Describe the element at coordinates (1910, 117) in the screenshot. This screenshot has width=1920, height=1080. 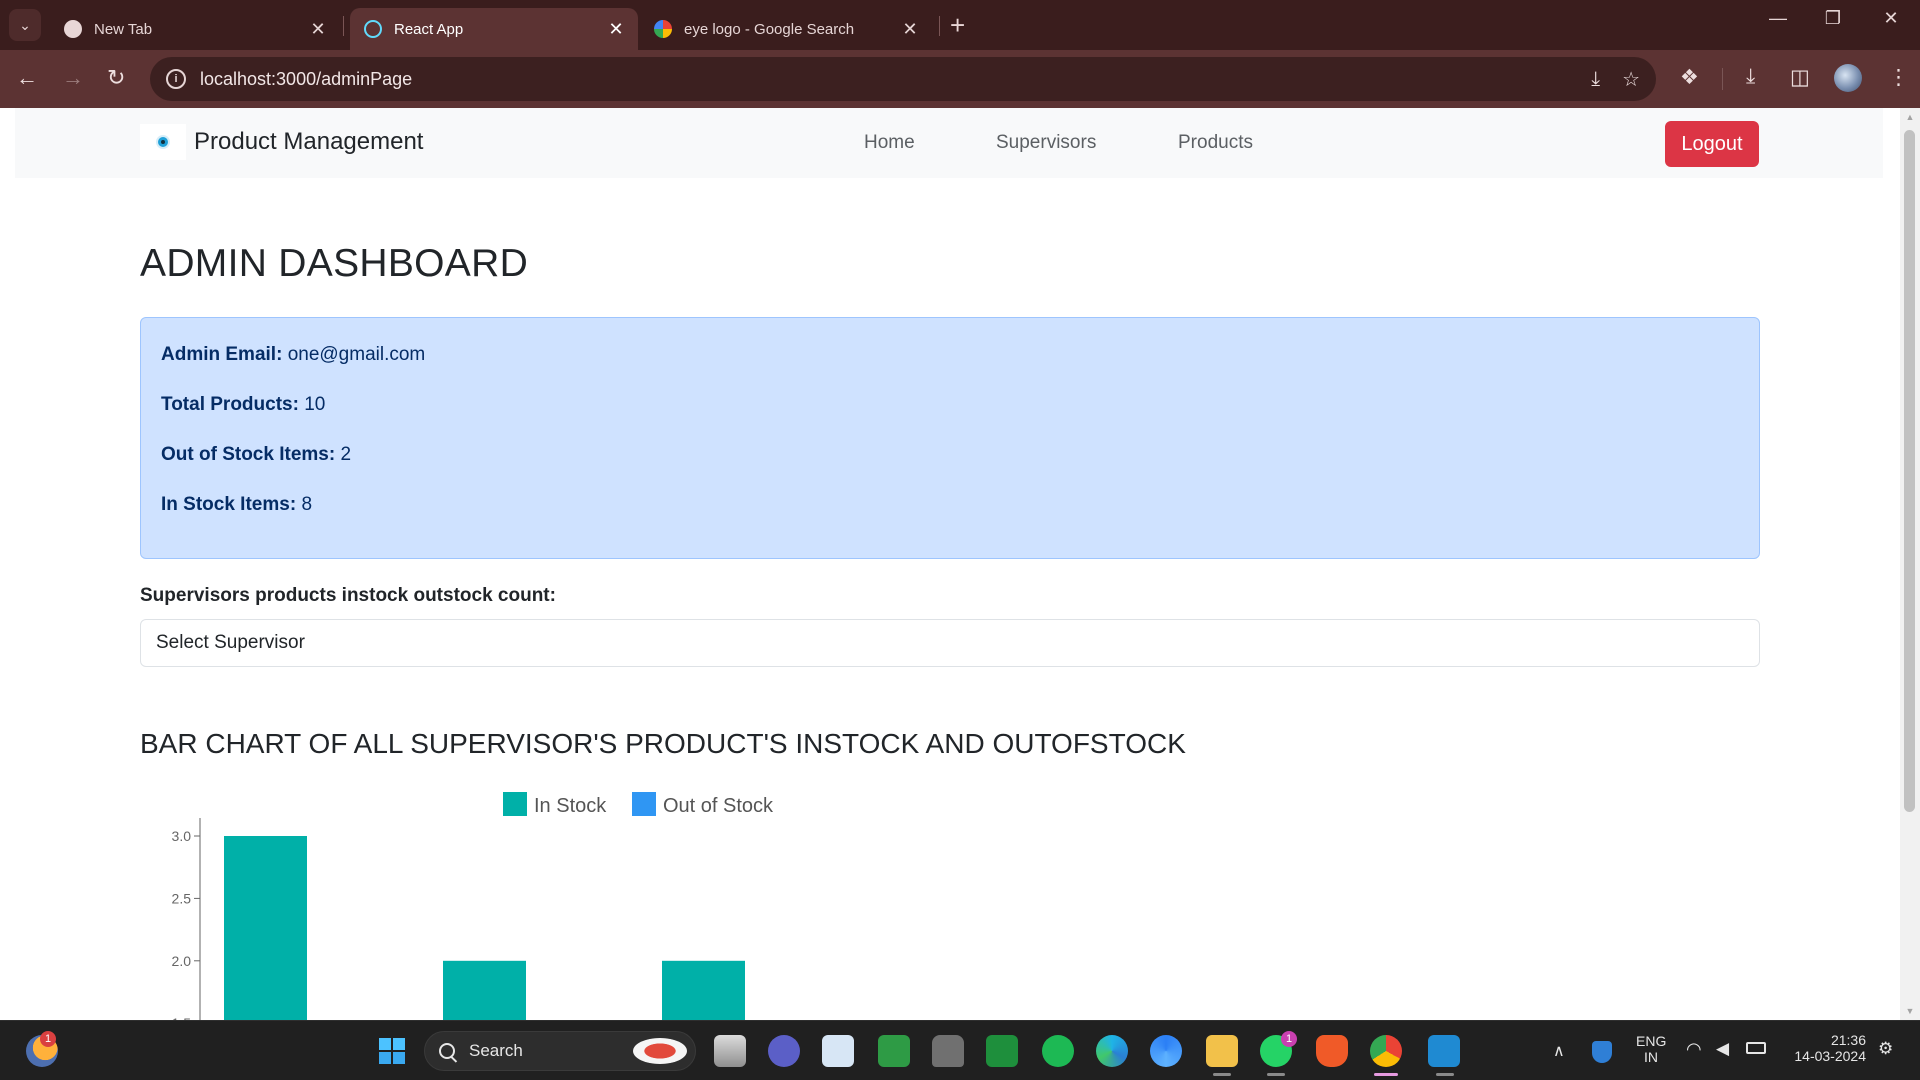
I see `scroll-up-icon: ▲` at that location.